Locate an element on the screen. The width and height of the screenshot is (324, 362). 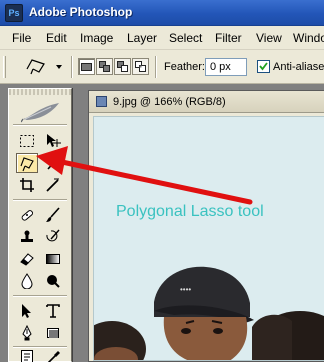
tool-burn is located at coordinates (54, 281).